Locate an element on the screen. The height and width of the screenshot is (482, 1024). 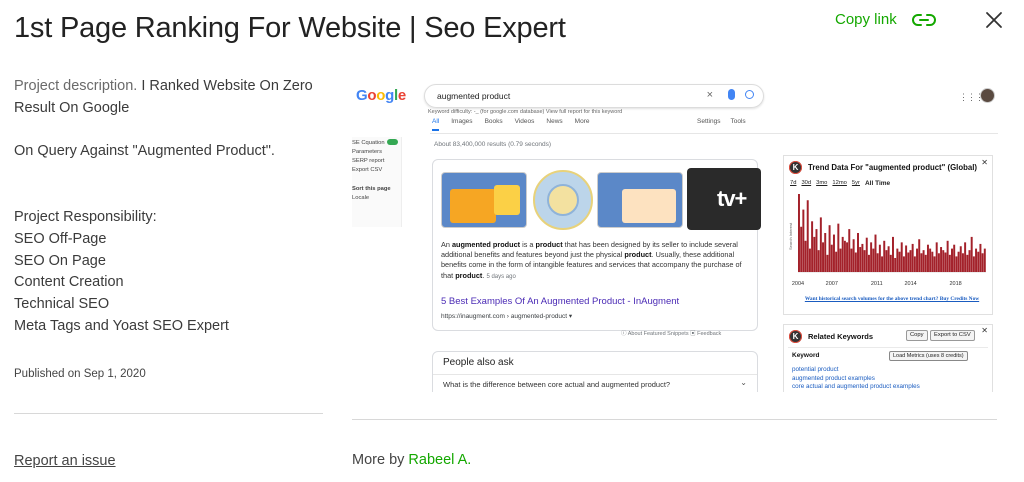
trend-range-2: 3mo is located at coordinates (822, 183).